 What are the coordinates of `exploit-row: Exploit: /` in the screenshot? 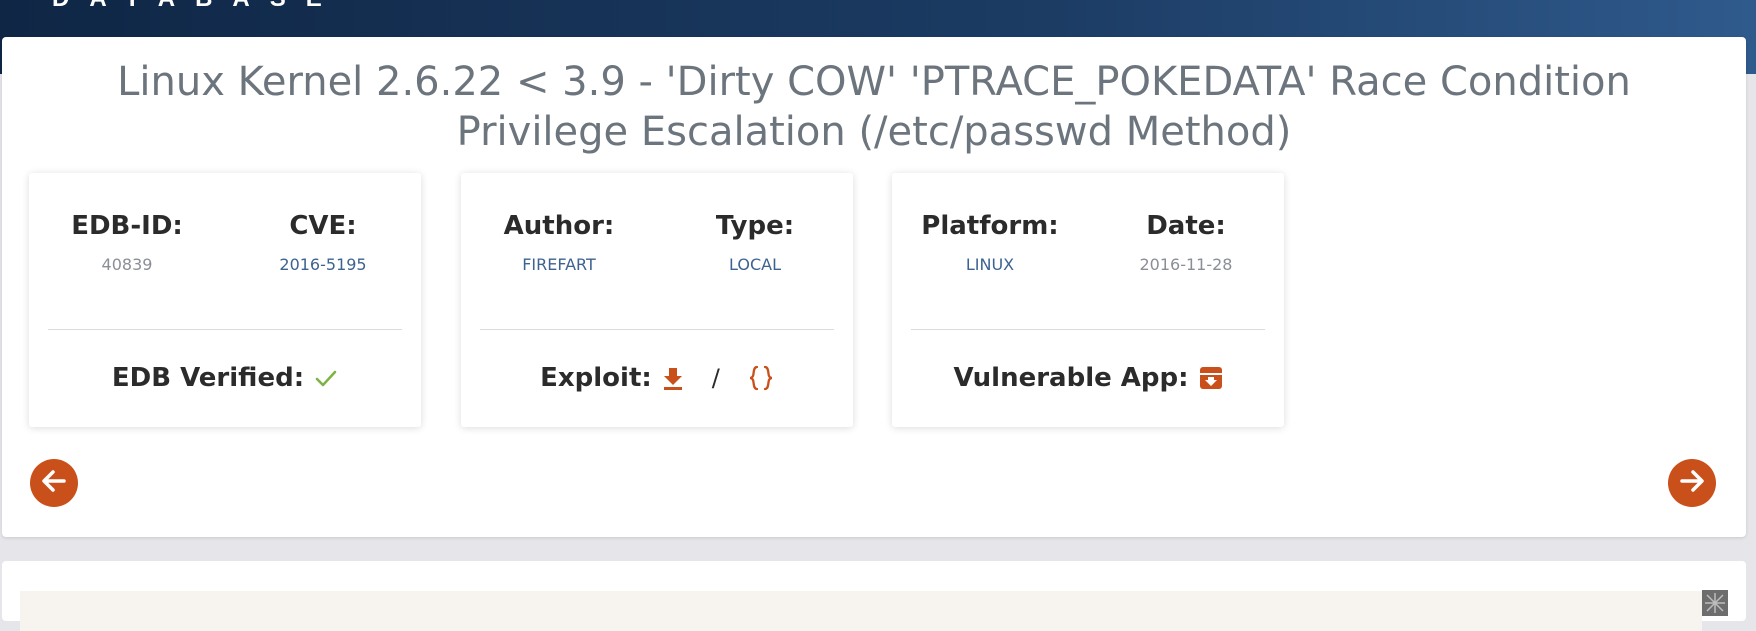 It's located at (657, 378).